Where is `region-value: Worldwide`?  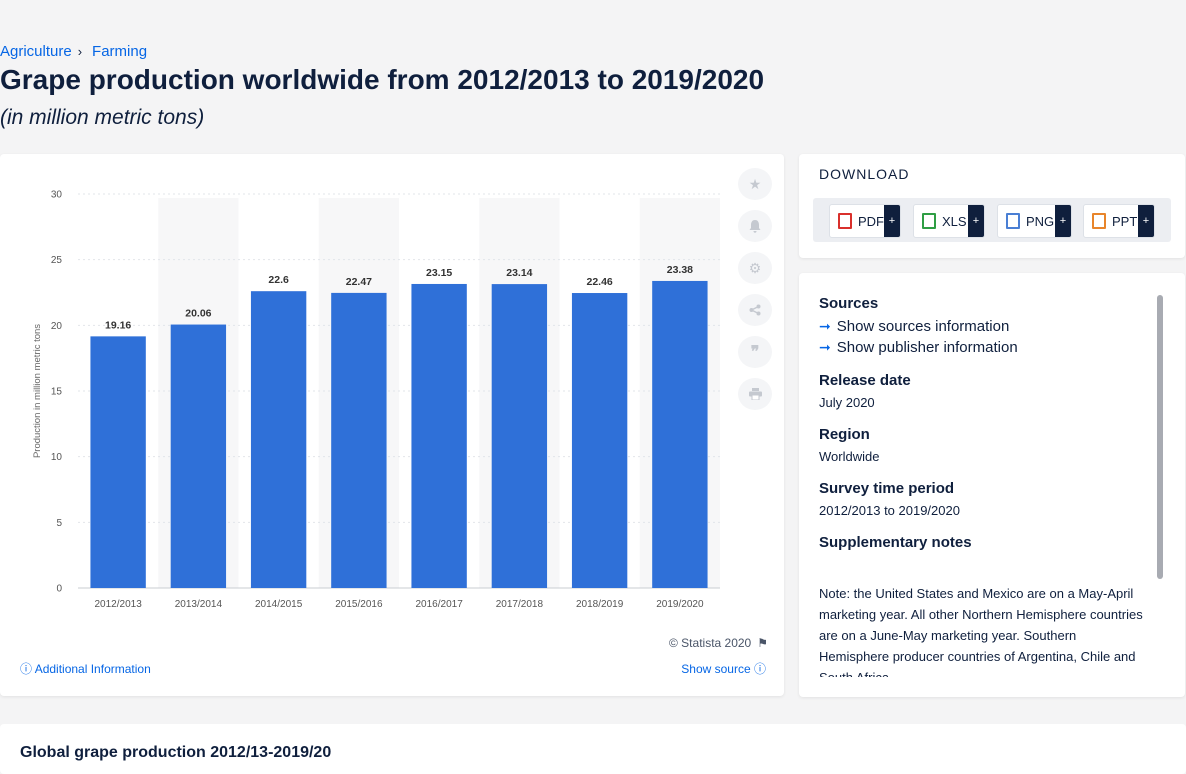
region-value: Worldwide is located at coordinates (849, 456).